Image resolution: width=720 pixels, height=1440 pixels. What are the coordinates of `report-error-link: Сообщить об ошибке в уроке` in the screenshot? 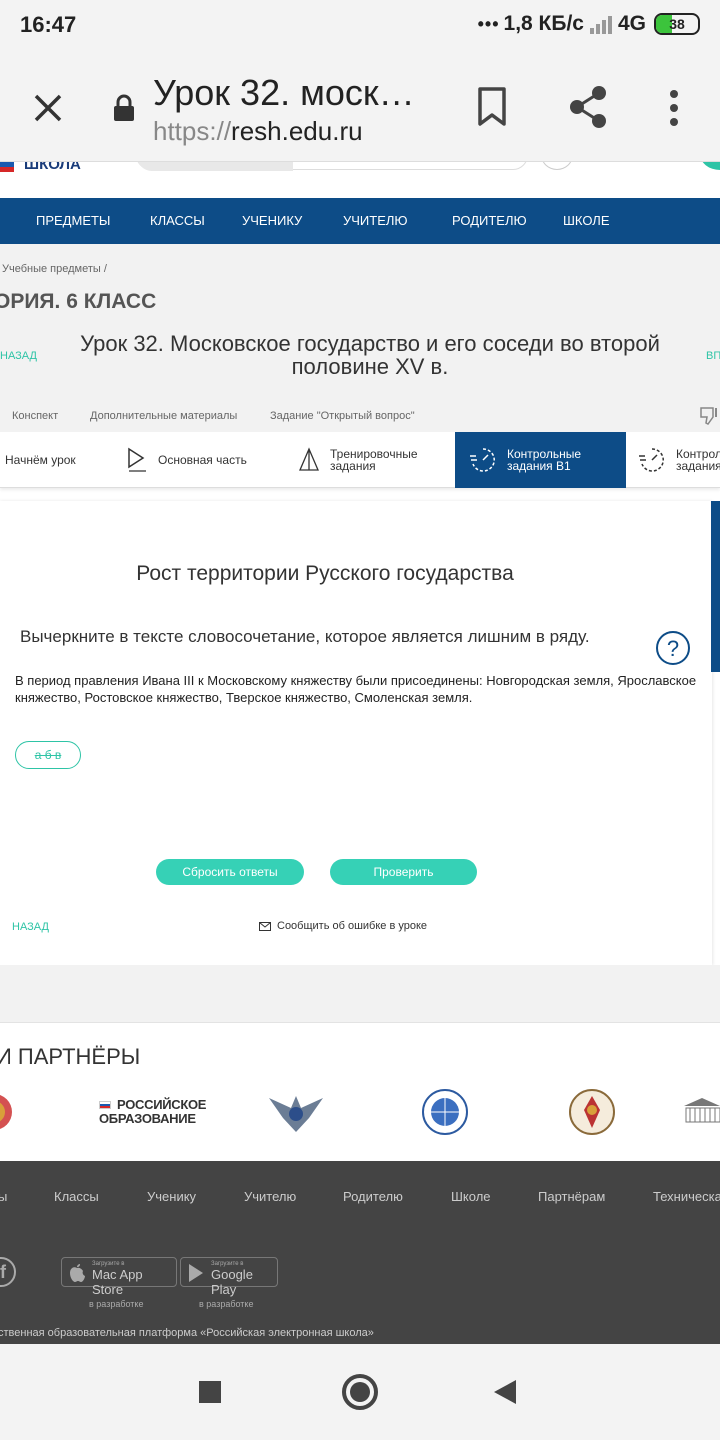 It's located at (343, 926).